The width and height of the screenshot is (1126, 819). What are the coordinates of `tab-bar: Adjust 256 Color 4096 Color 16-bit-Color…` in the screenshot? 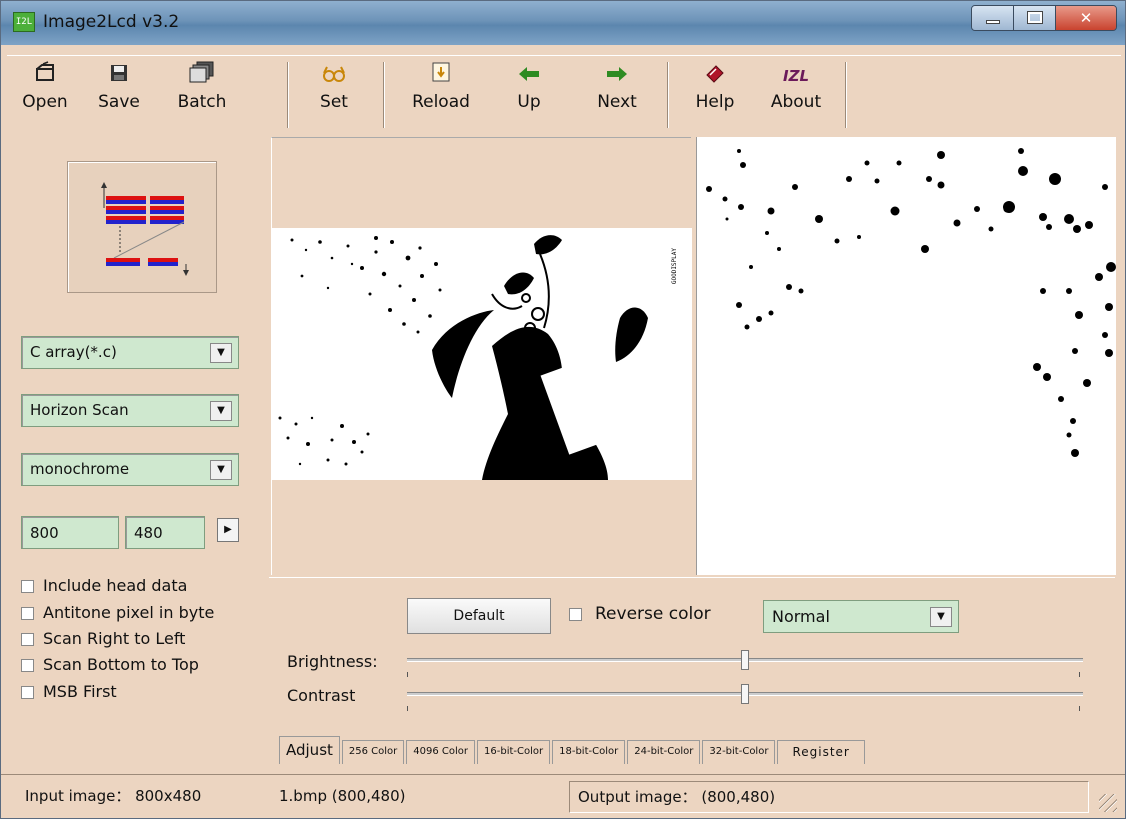 It's located at (573, 750).